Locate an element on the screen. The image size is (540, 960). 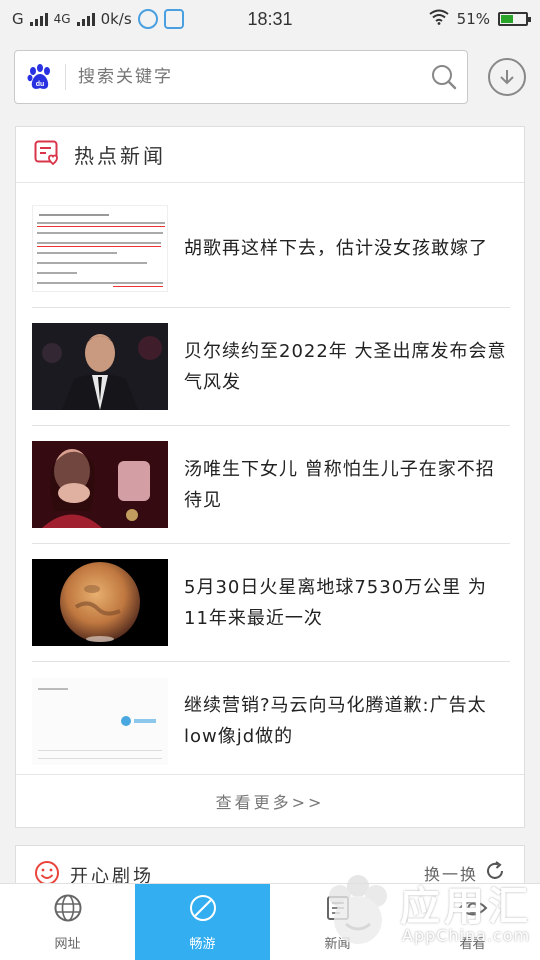
baidu-paw-icon: du is located at coordinates (40, 77).